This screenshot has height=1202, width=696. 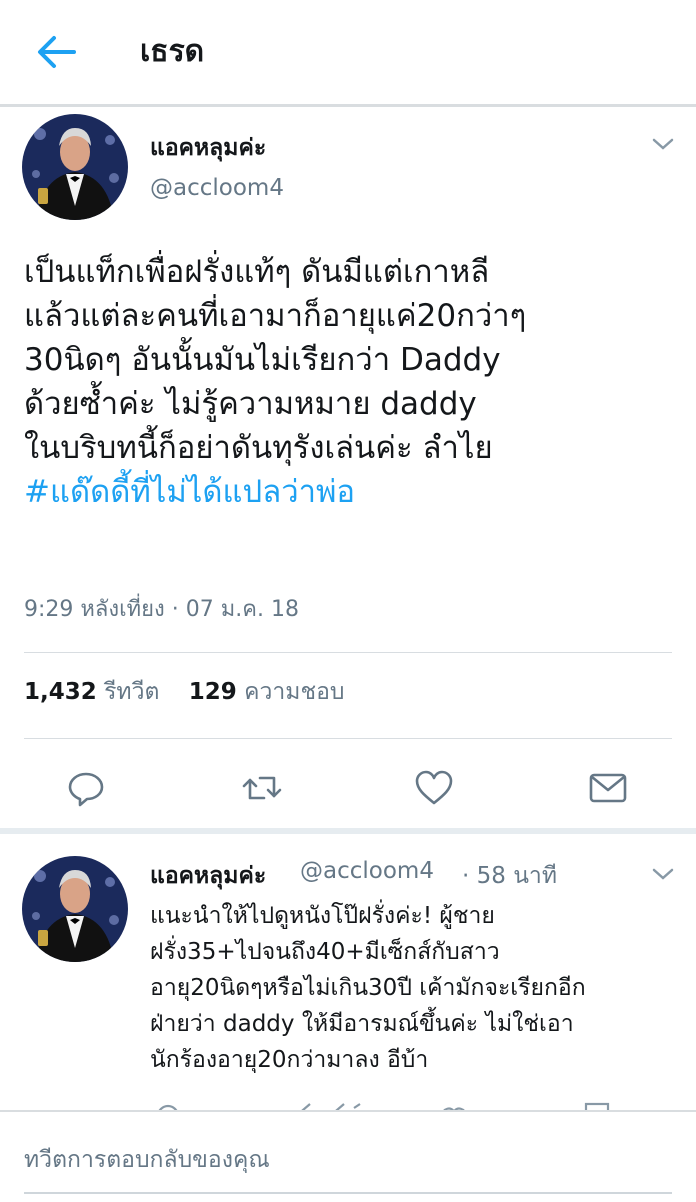 What do you see at coordinates (217, 188) in the screenshot?
I see `author-handle: @accloom4` at bounding box center [217, 188].